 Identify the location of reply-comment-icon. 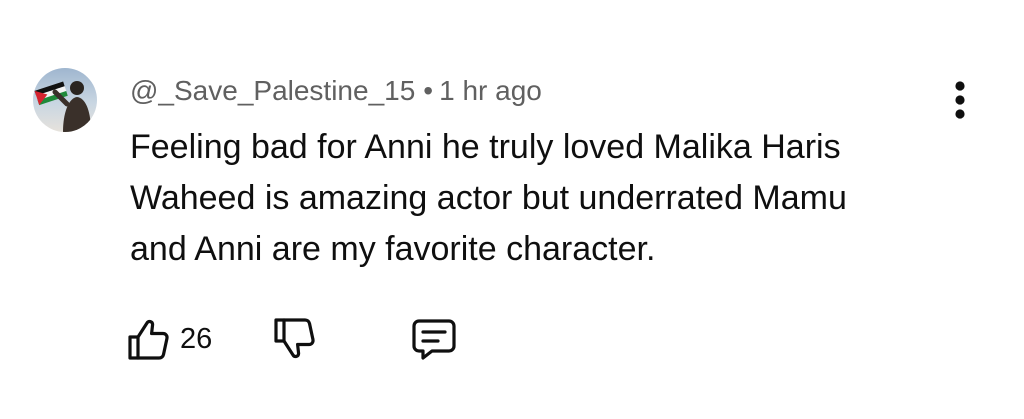
(434, 339).